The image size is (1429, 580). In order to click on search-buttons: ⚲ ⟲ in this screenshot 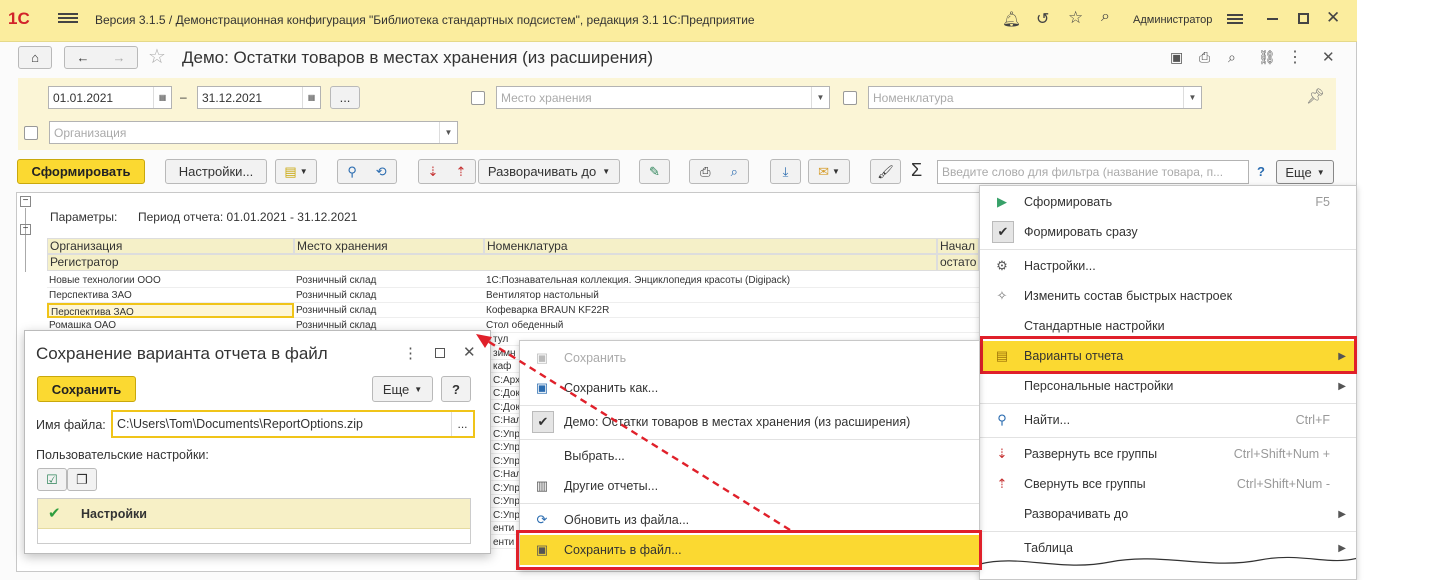, I will do `click(367, 171)`.